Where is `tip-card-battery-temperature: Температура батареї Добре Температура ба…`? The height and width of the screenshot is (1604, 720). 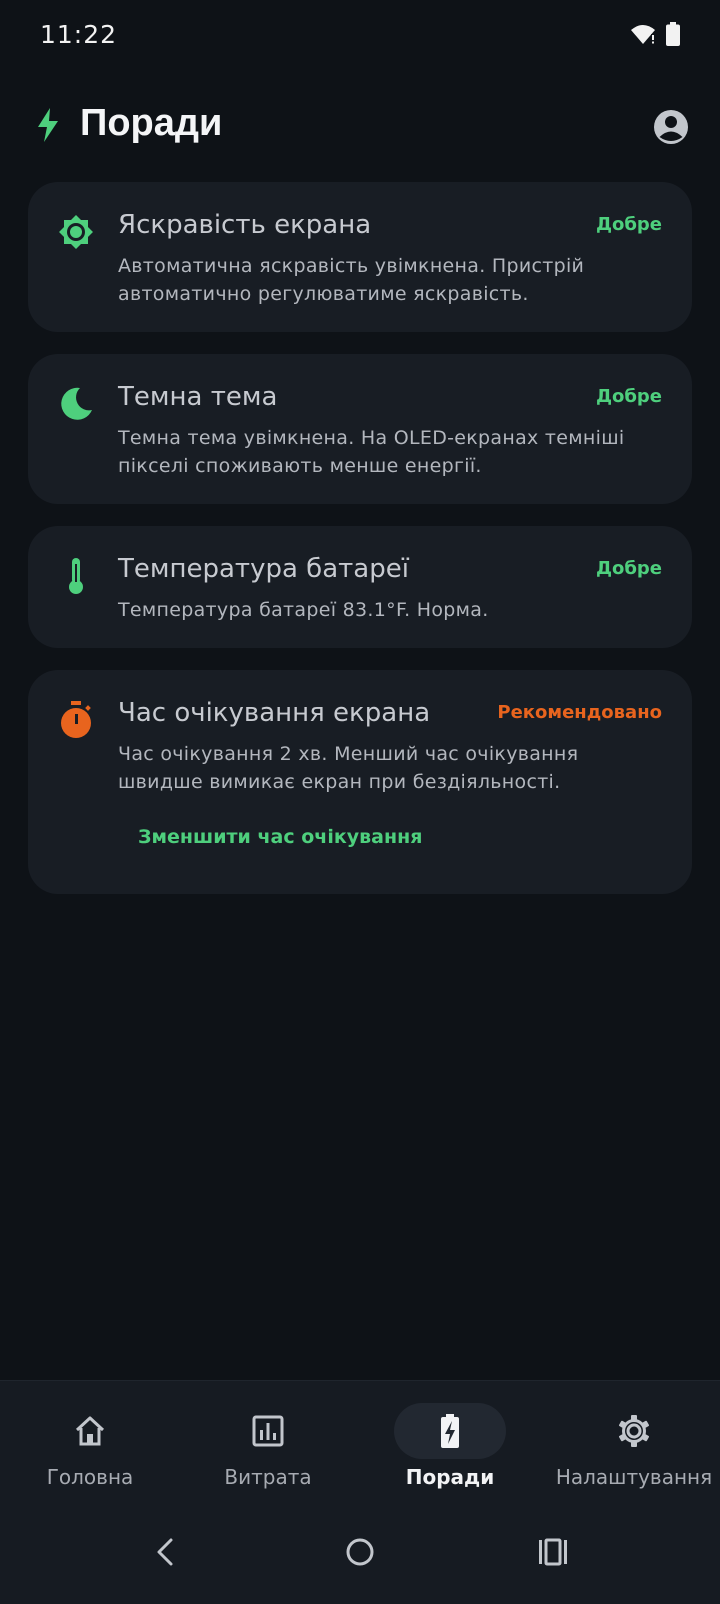
tip-card-battery-temperature: Температура батареї Добре Температура ба… is located at coordinates (360, 587).